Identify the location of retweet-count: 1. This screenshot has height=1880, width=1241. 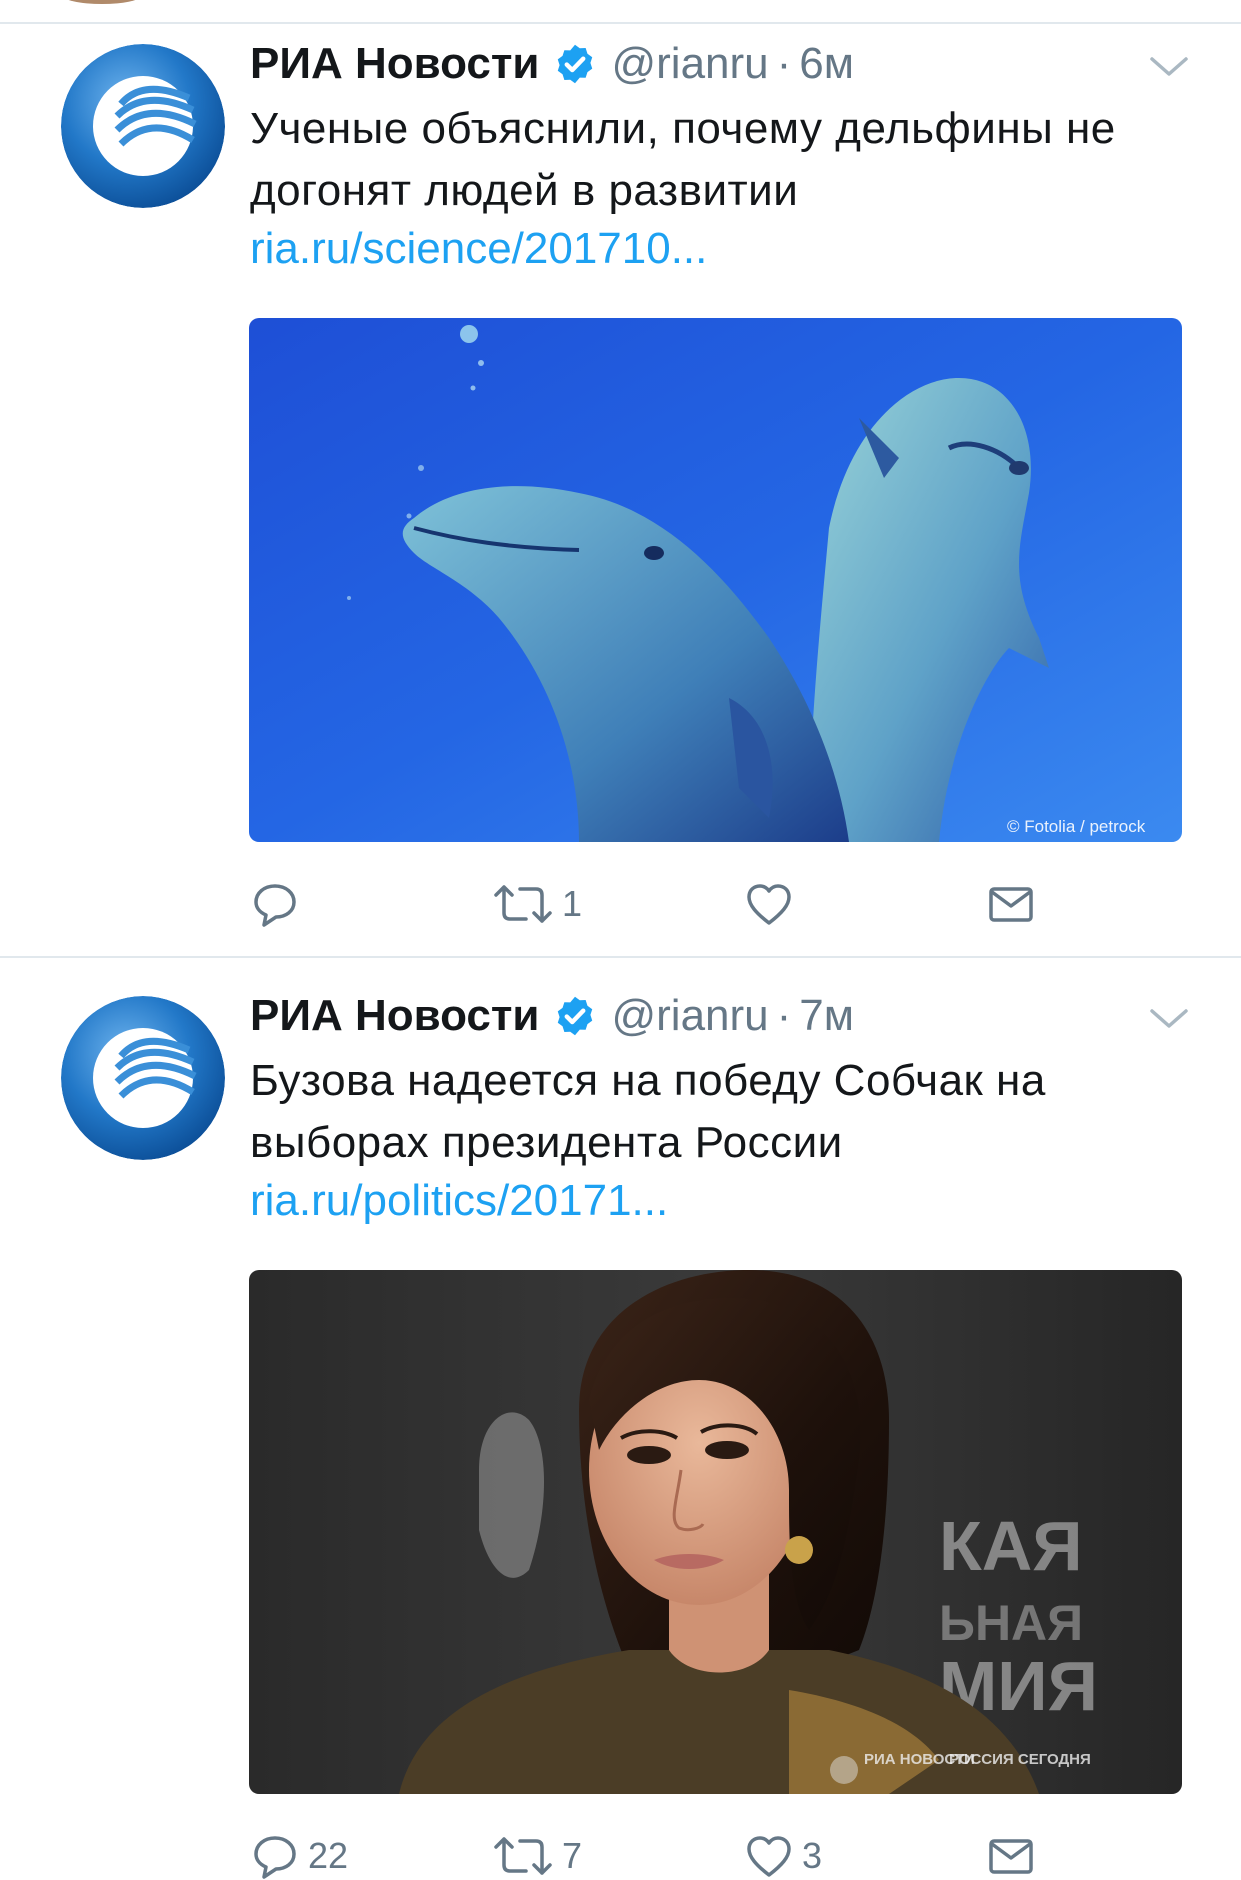
(572, 903).